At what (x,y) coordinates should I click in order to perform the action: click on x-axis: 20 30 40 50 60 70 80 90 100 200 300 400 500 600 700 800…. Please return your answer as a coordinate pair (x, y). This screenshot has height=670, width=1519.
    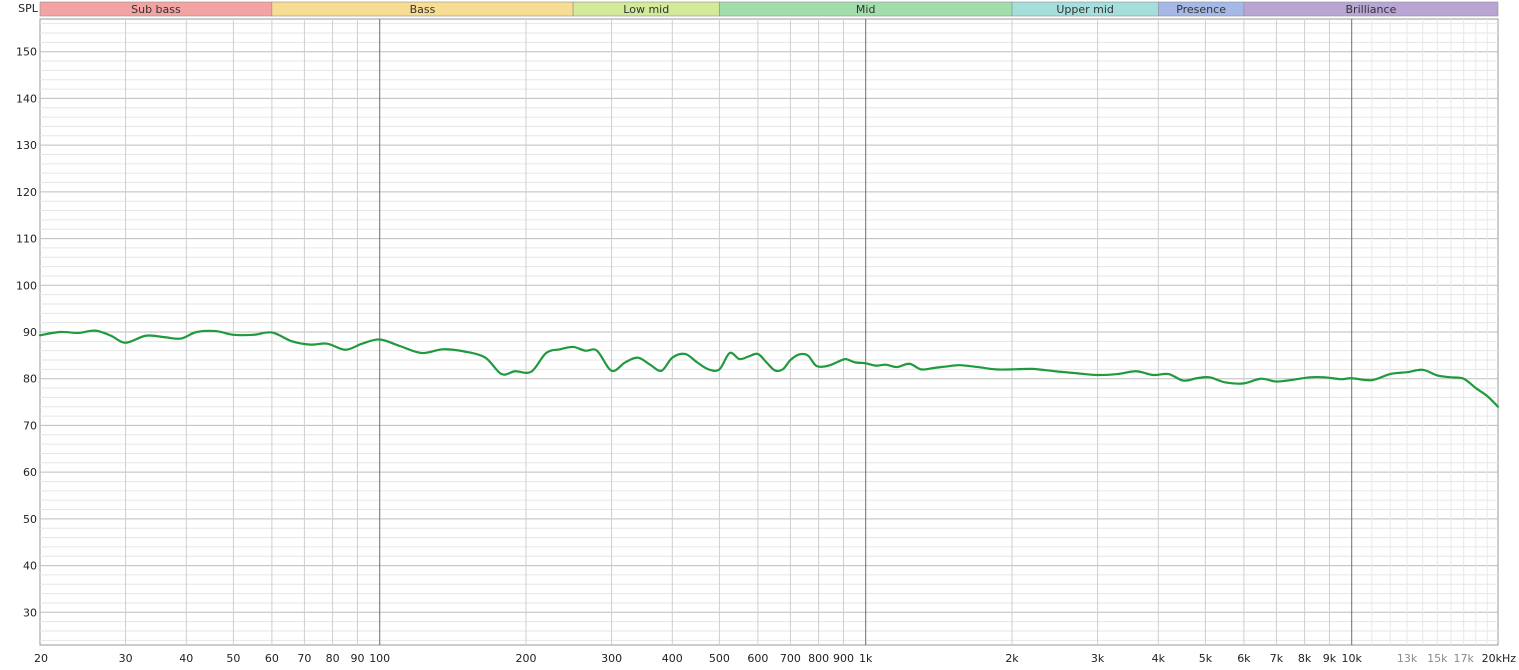
    Looking at the image, I should click on (775, 658).